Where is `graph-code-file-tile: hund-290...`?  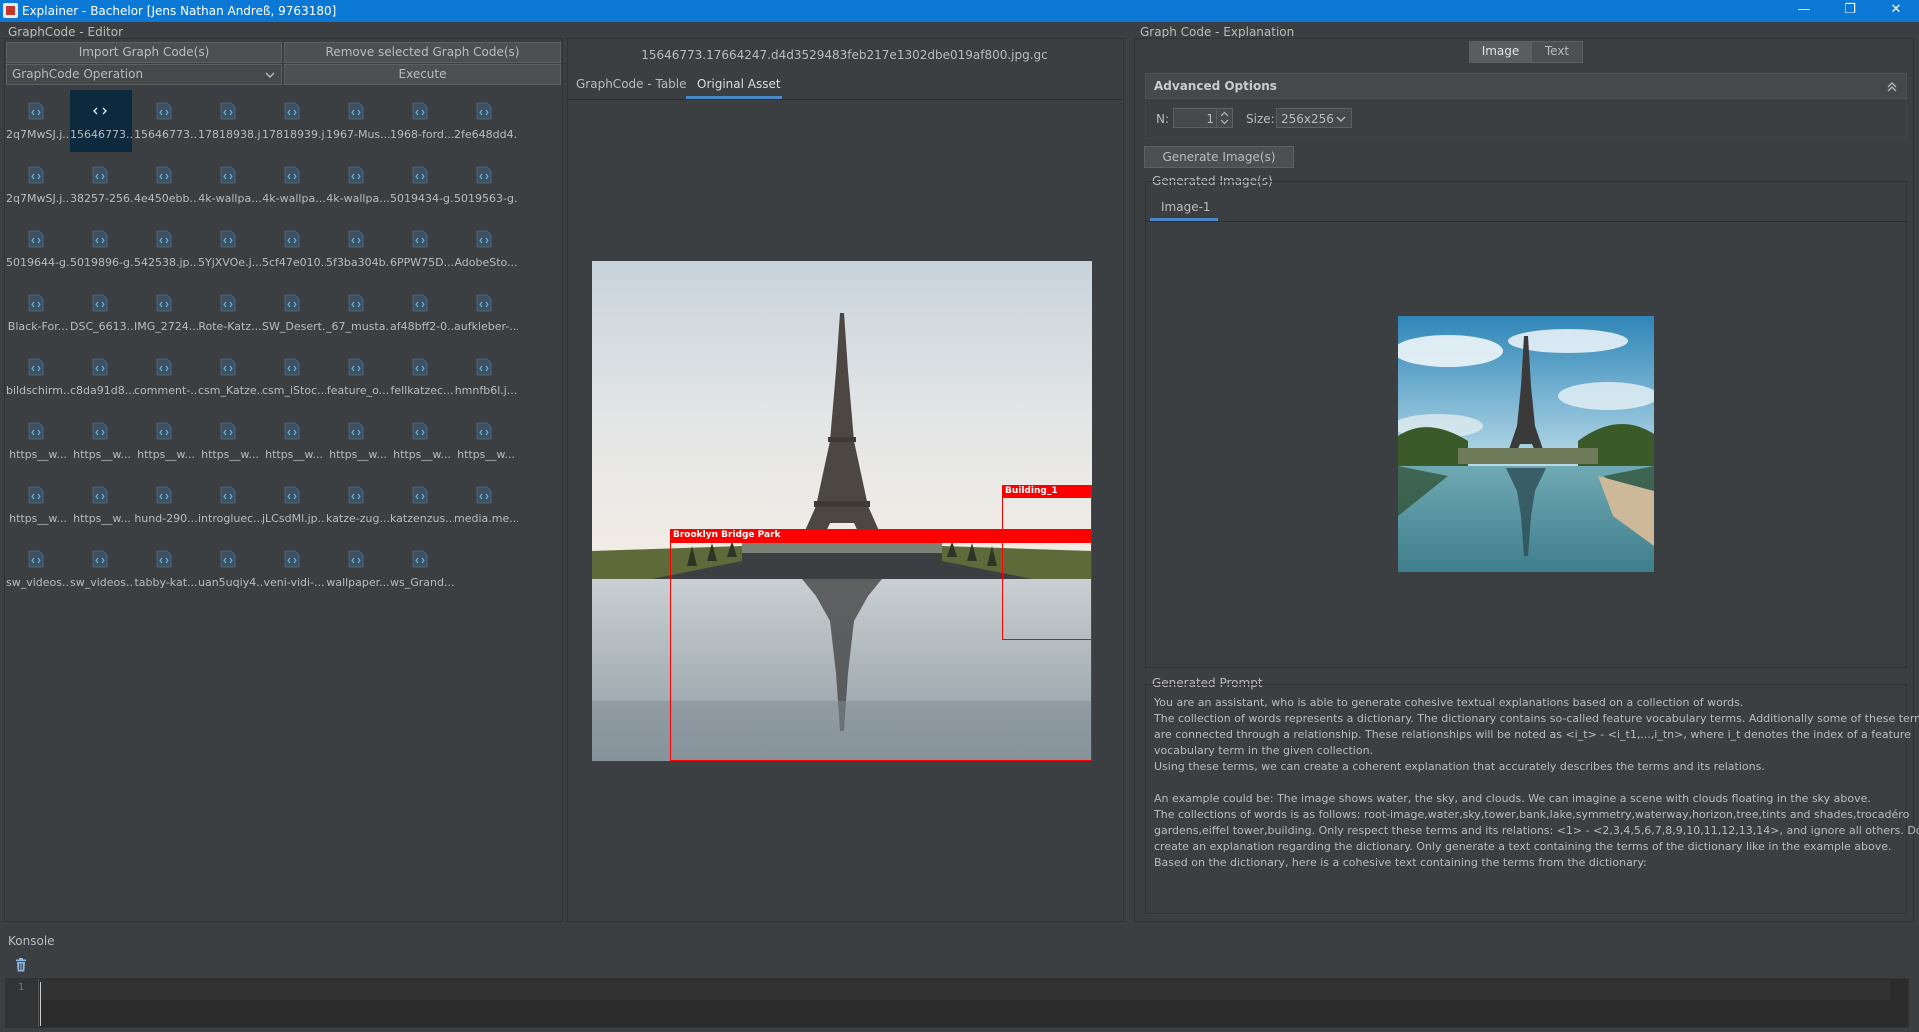
graph-code-file-tile: hund-290... is located at coordinates (166, 505).